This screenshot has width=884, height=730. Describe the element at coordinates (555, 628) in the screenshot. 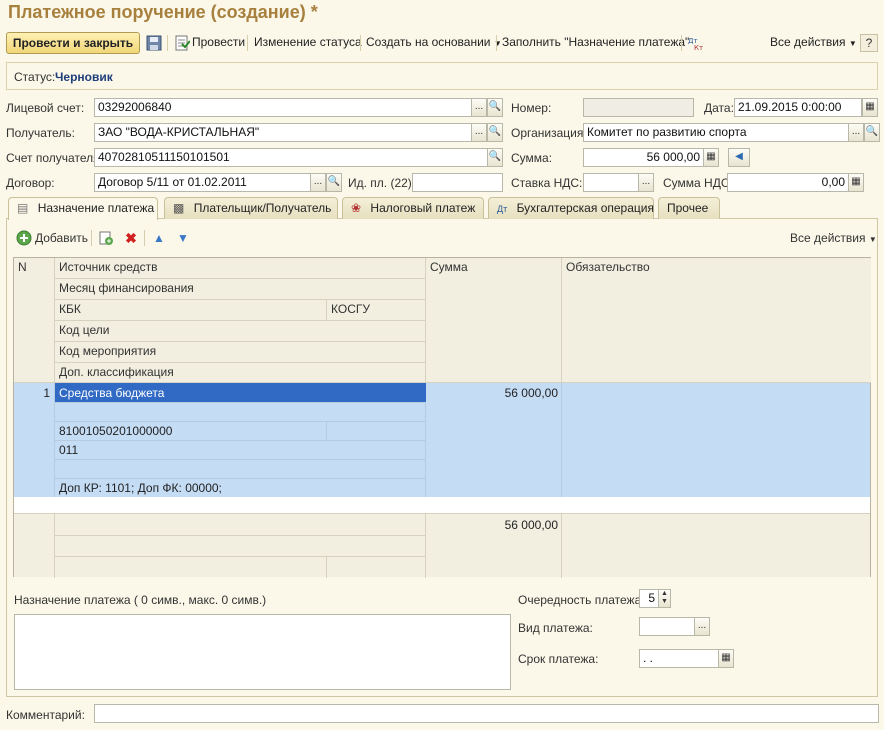

I see `payment-type-label: Вид платежа:` at that location.